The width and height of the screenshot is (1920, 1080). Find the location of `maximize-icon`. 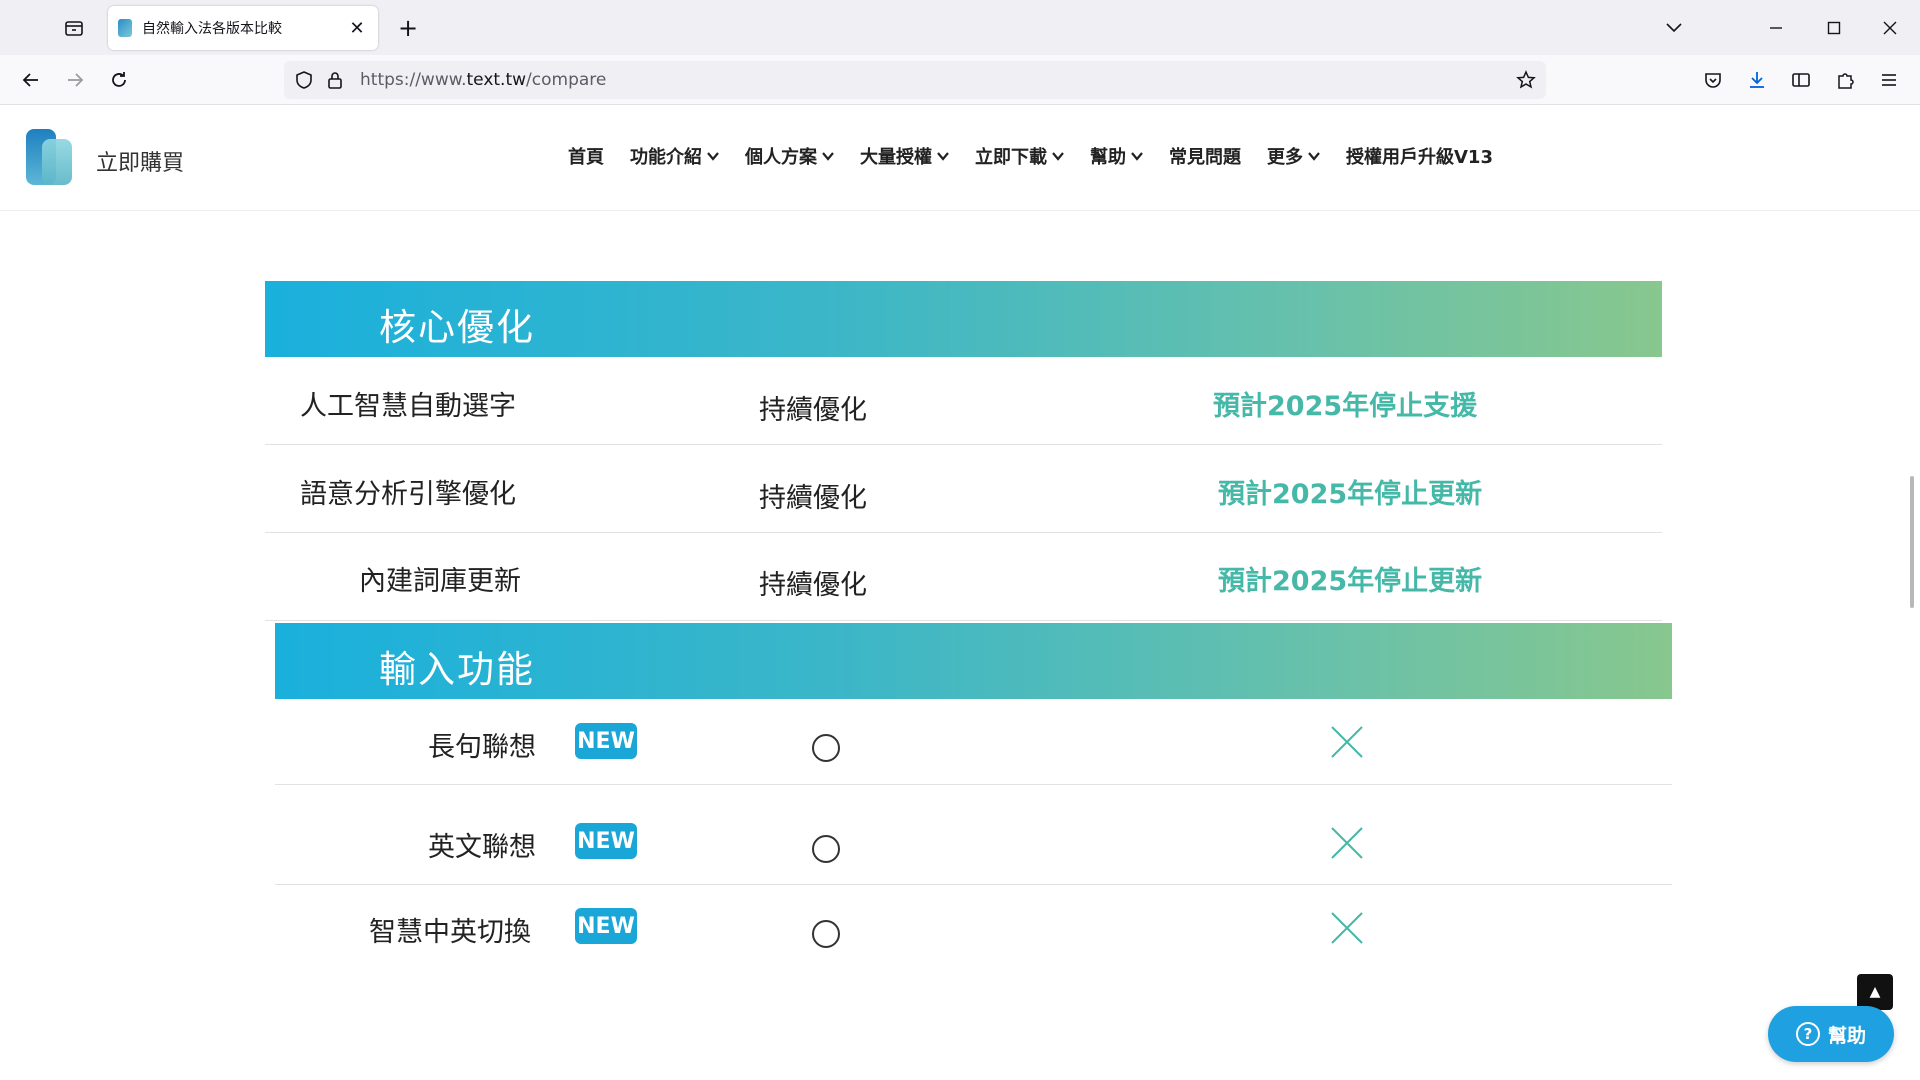

maximize-icon is located at coordinates (1834, 28).